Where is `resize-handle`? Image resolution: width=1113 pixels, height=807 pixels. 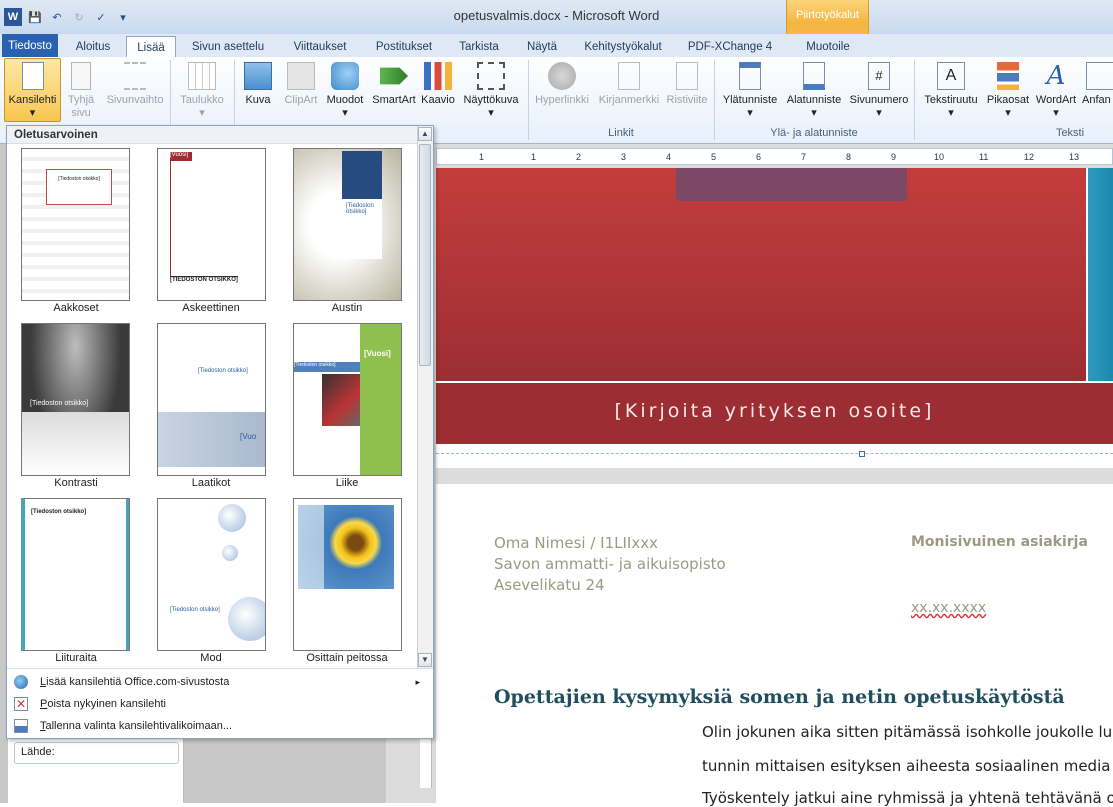 resize-handle is located at coordinates (862, 454).